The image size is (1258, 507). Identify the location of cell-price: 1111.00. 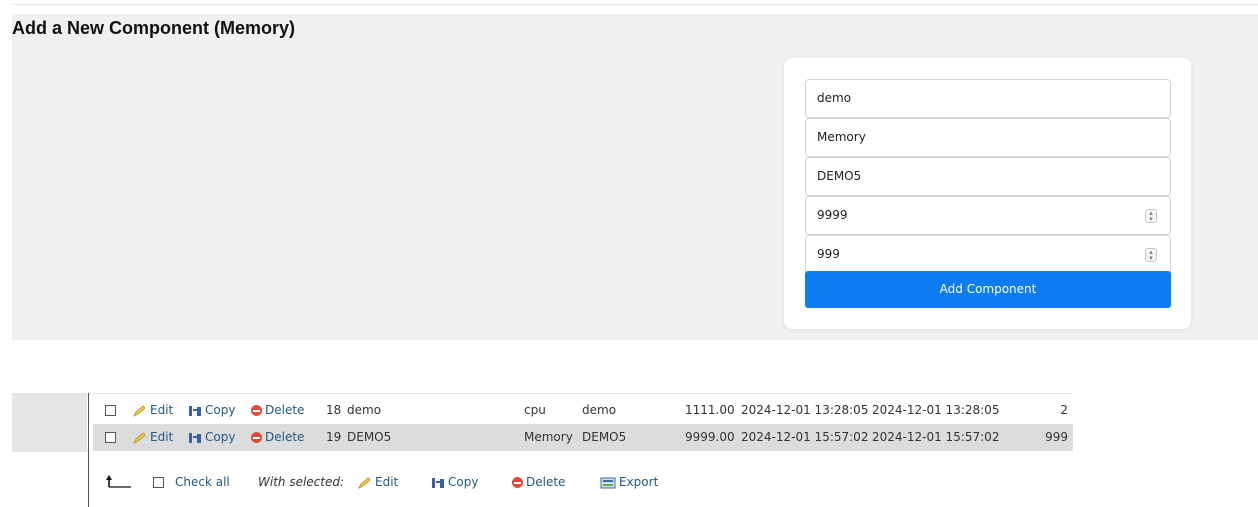
(710, 410).